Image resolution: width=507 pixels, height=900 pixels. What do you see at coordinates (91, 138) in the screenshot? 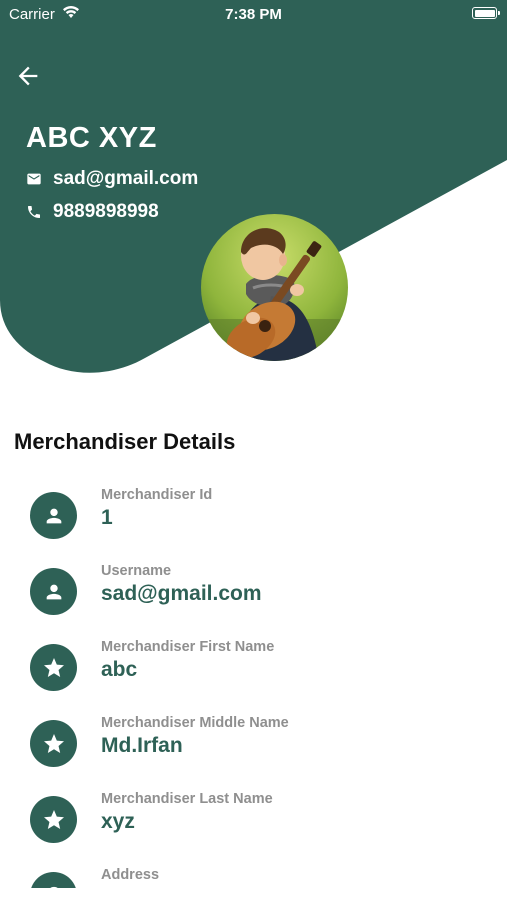
I see `profile-name: ABC XYZ` at bounding box center [91, 138].